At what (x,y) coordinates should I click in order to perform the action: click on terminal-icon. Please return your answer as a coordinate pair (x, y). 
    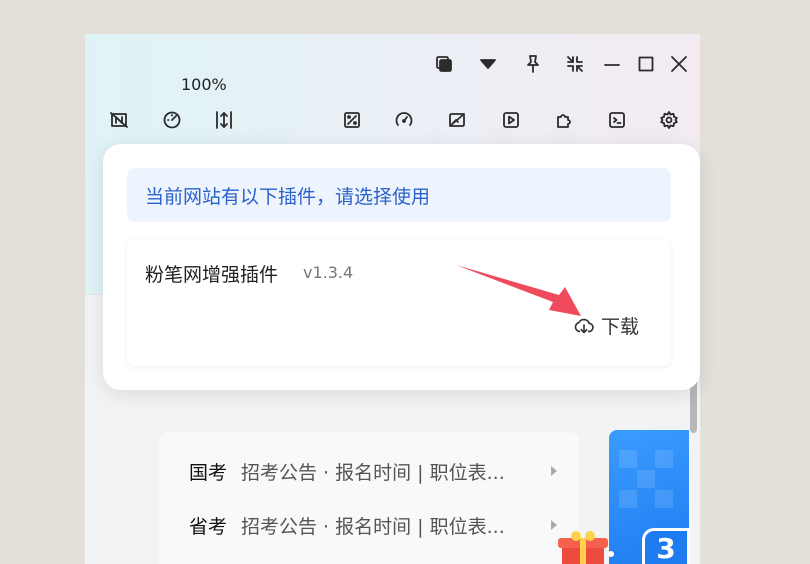
    Looking at the image, I should click on (617, 120).